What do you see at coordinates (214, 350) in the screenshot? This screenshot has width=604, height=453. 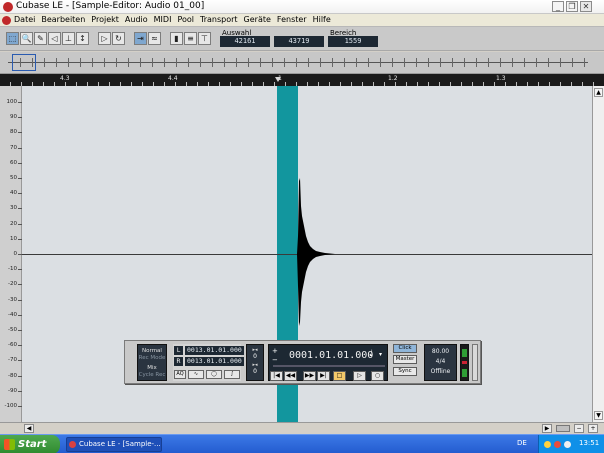 I see `left-locator-value: 0013.01.01.000` at bounding box center [214, 350].